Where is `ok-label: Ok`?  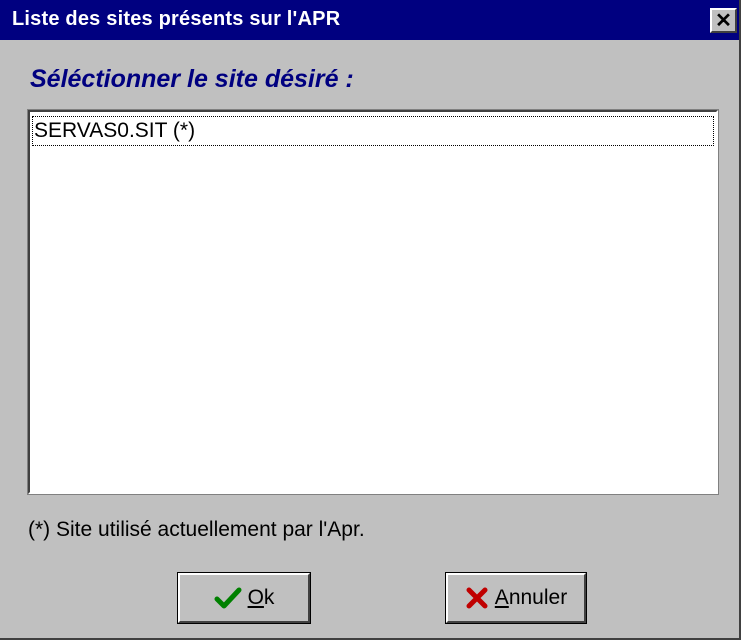 ok-label: Ok is located at coordinates (261, 597).